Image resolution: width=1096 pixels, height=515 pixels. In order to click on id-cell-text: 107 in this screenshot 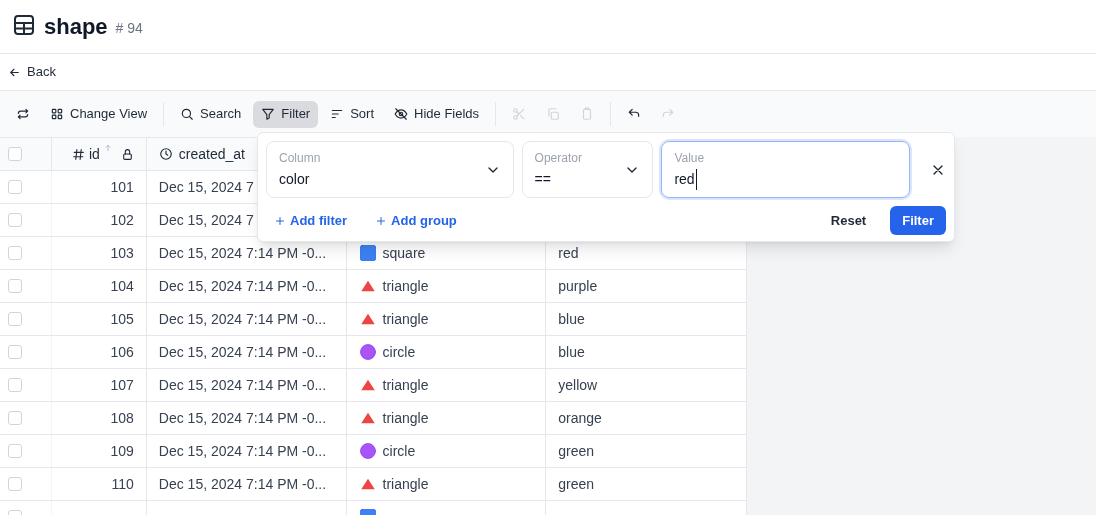, I will do `click(122, 385)`.